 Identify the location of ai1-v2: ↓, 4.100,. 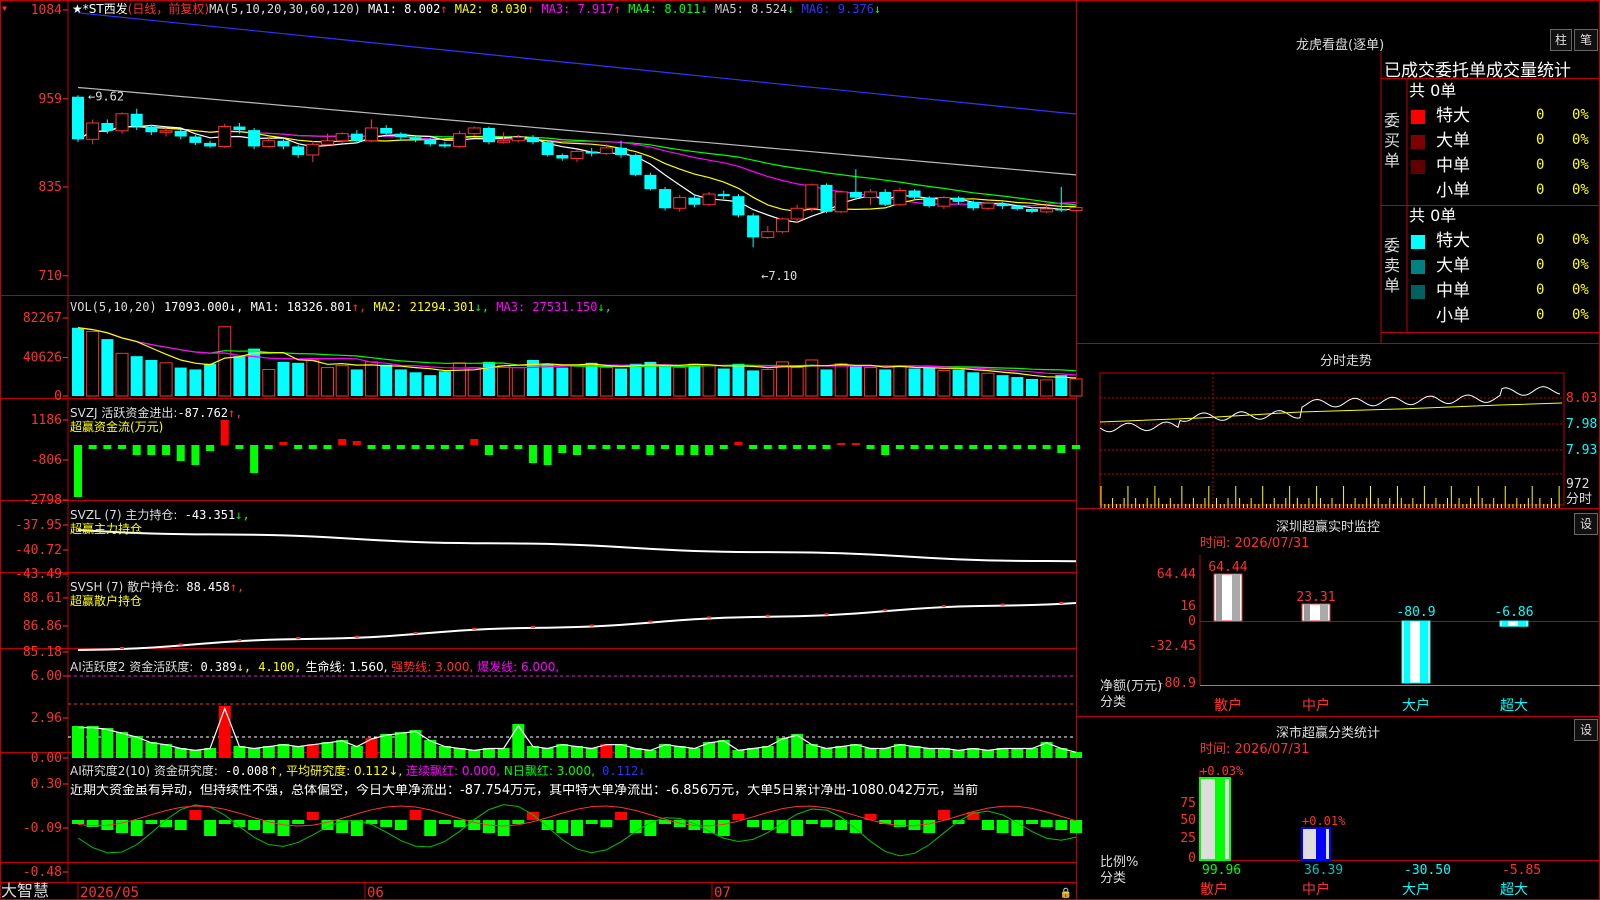
(269, 667).